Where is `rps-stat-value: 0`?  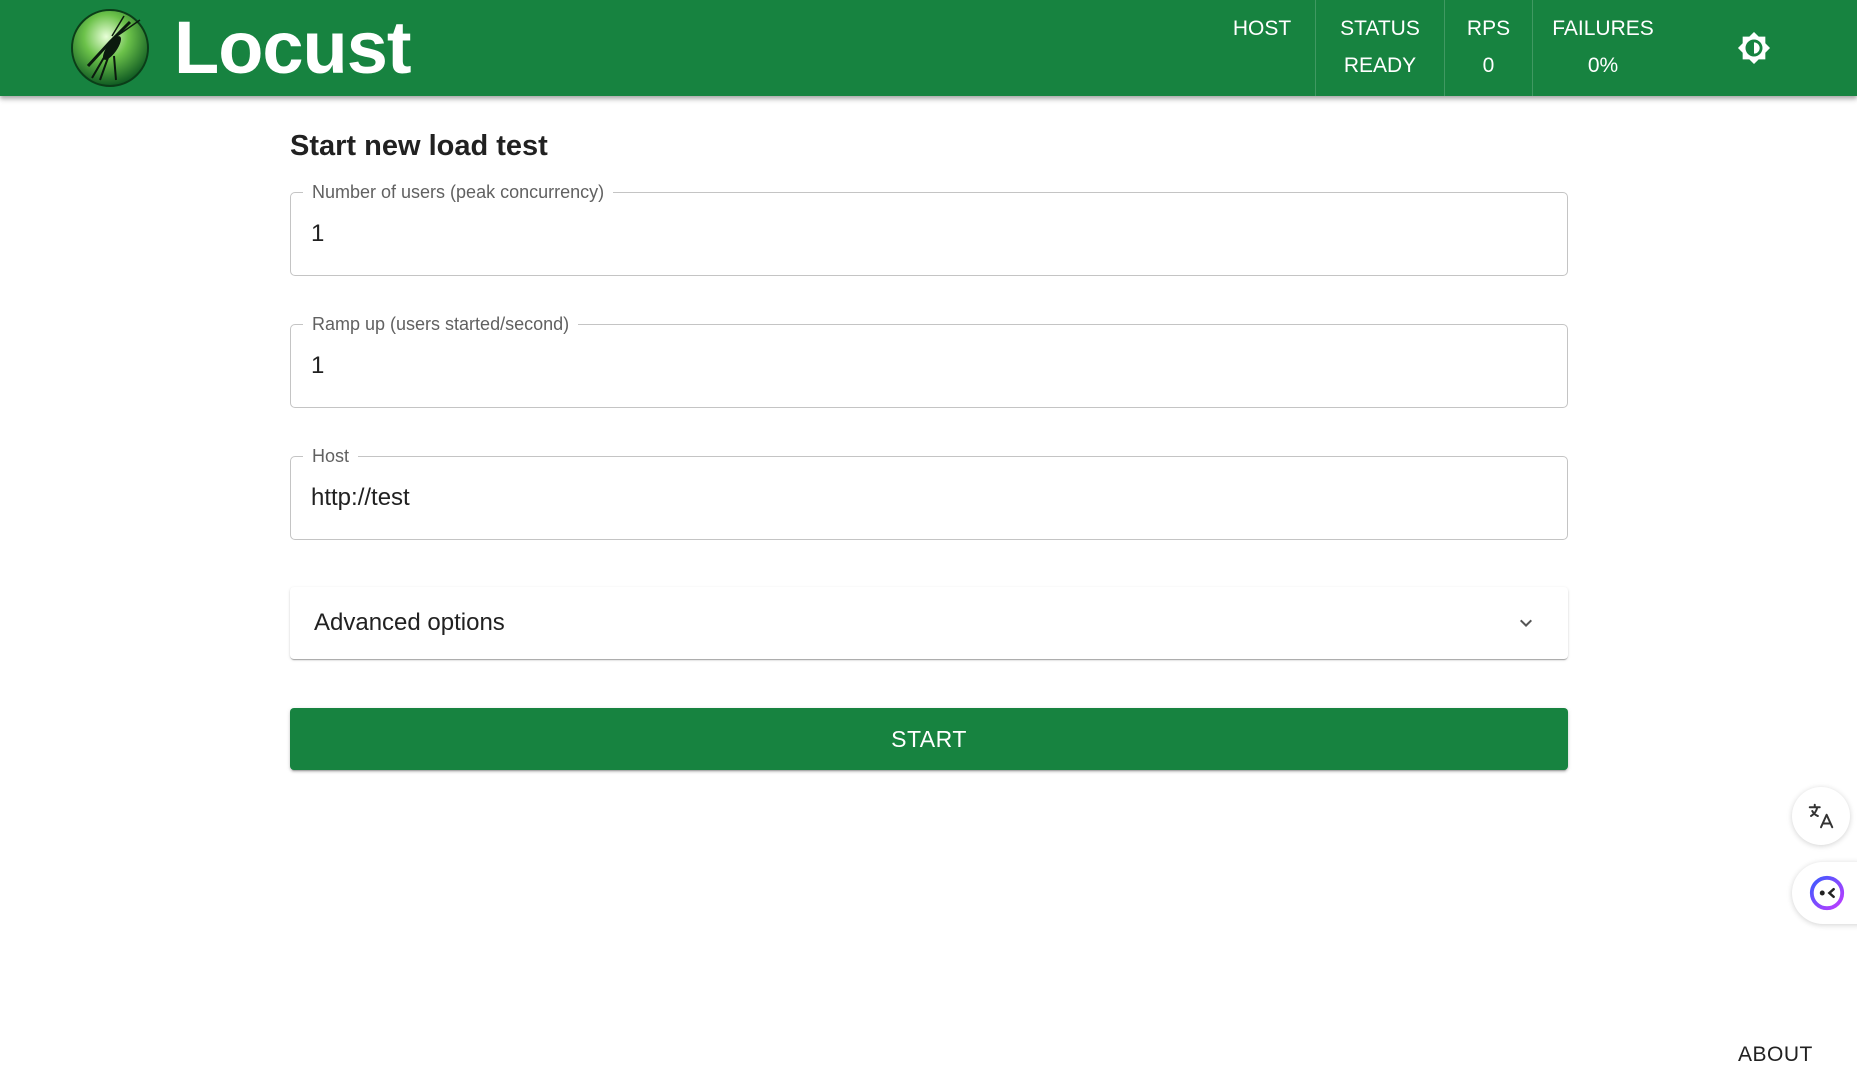
rps-stat-value: 0 is located at coordinates (1488, 65).